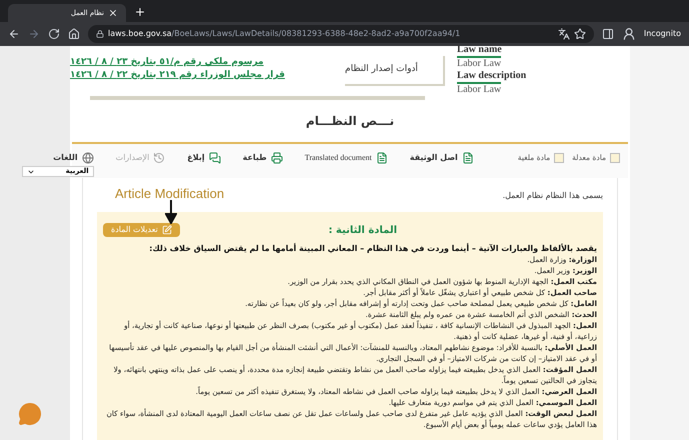 The height and width of the screenshot is (440, 689). Describe the element at coordinates (395, 71) in the screenshot. I see `issuing-tools-label: أدوات إصدار النظام` at that location.